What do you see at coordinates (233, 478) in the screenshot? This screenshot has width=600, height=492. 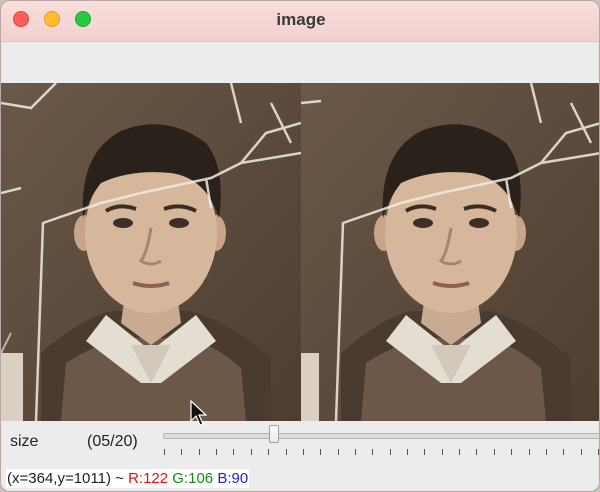 I see `blue-value: B:90` at bounding box center [233, 478].